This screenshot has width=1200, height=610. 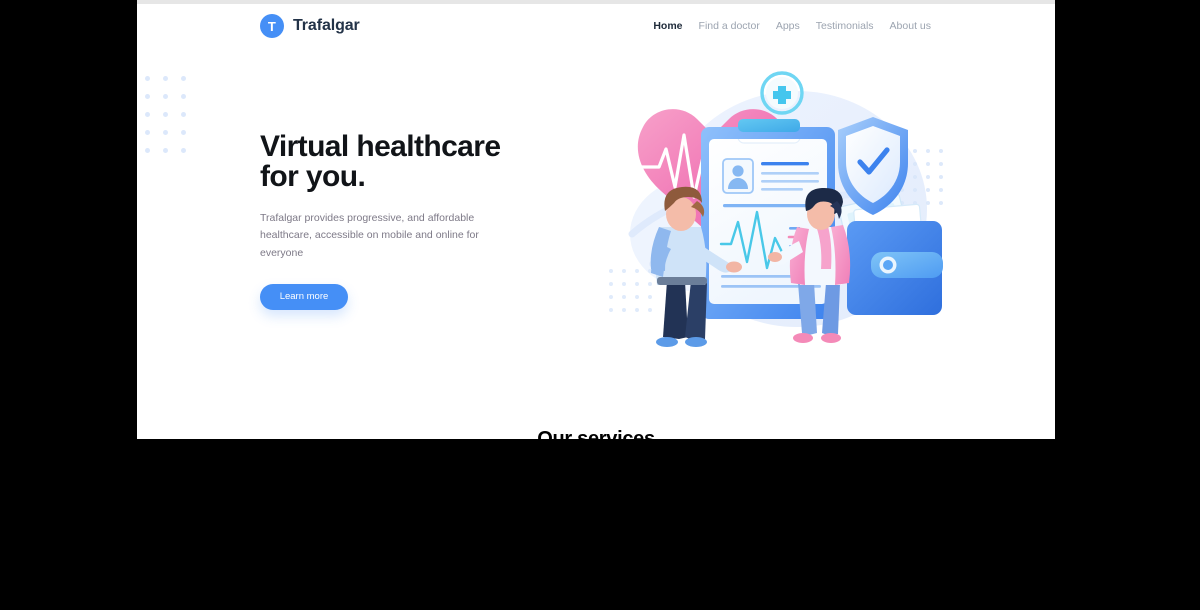 What do you see at coordinates (380, 161) in the screenshot?
I see `hero-title: Virtual healthcare for you.` at bounding box center [380, 161].